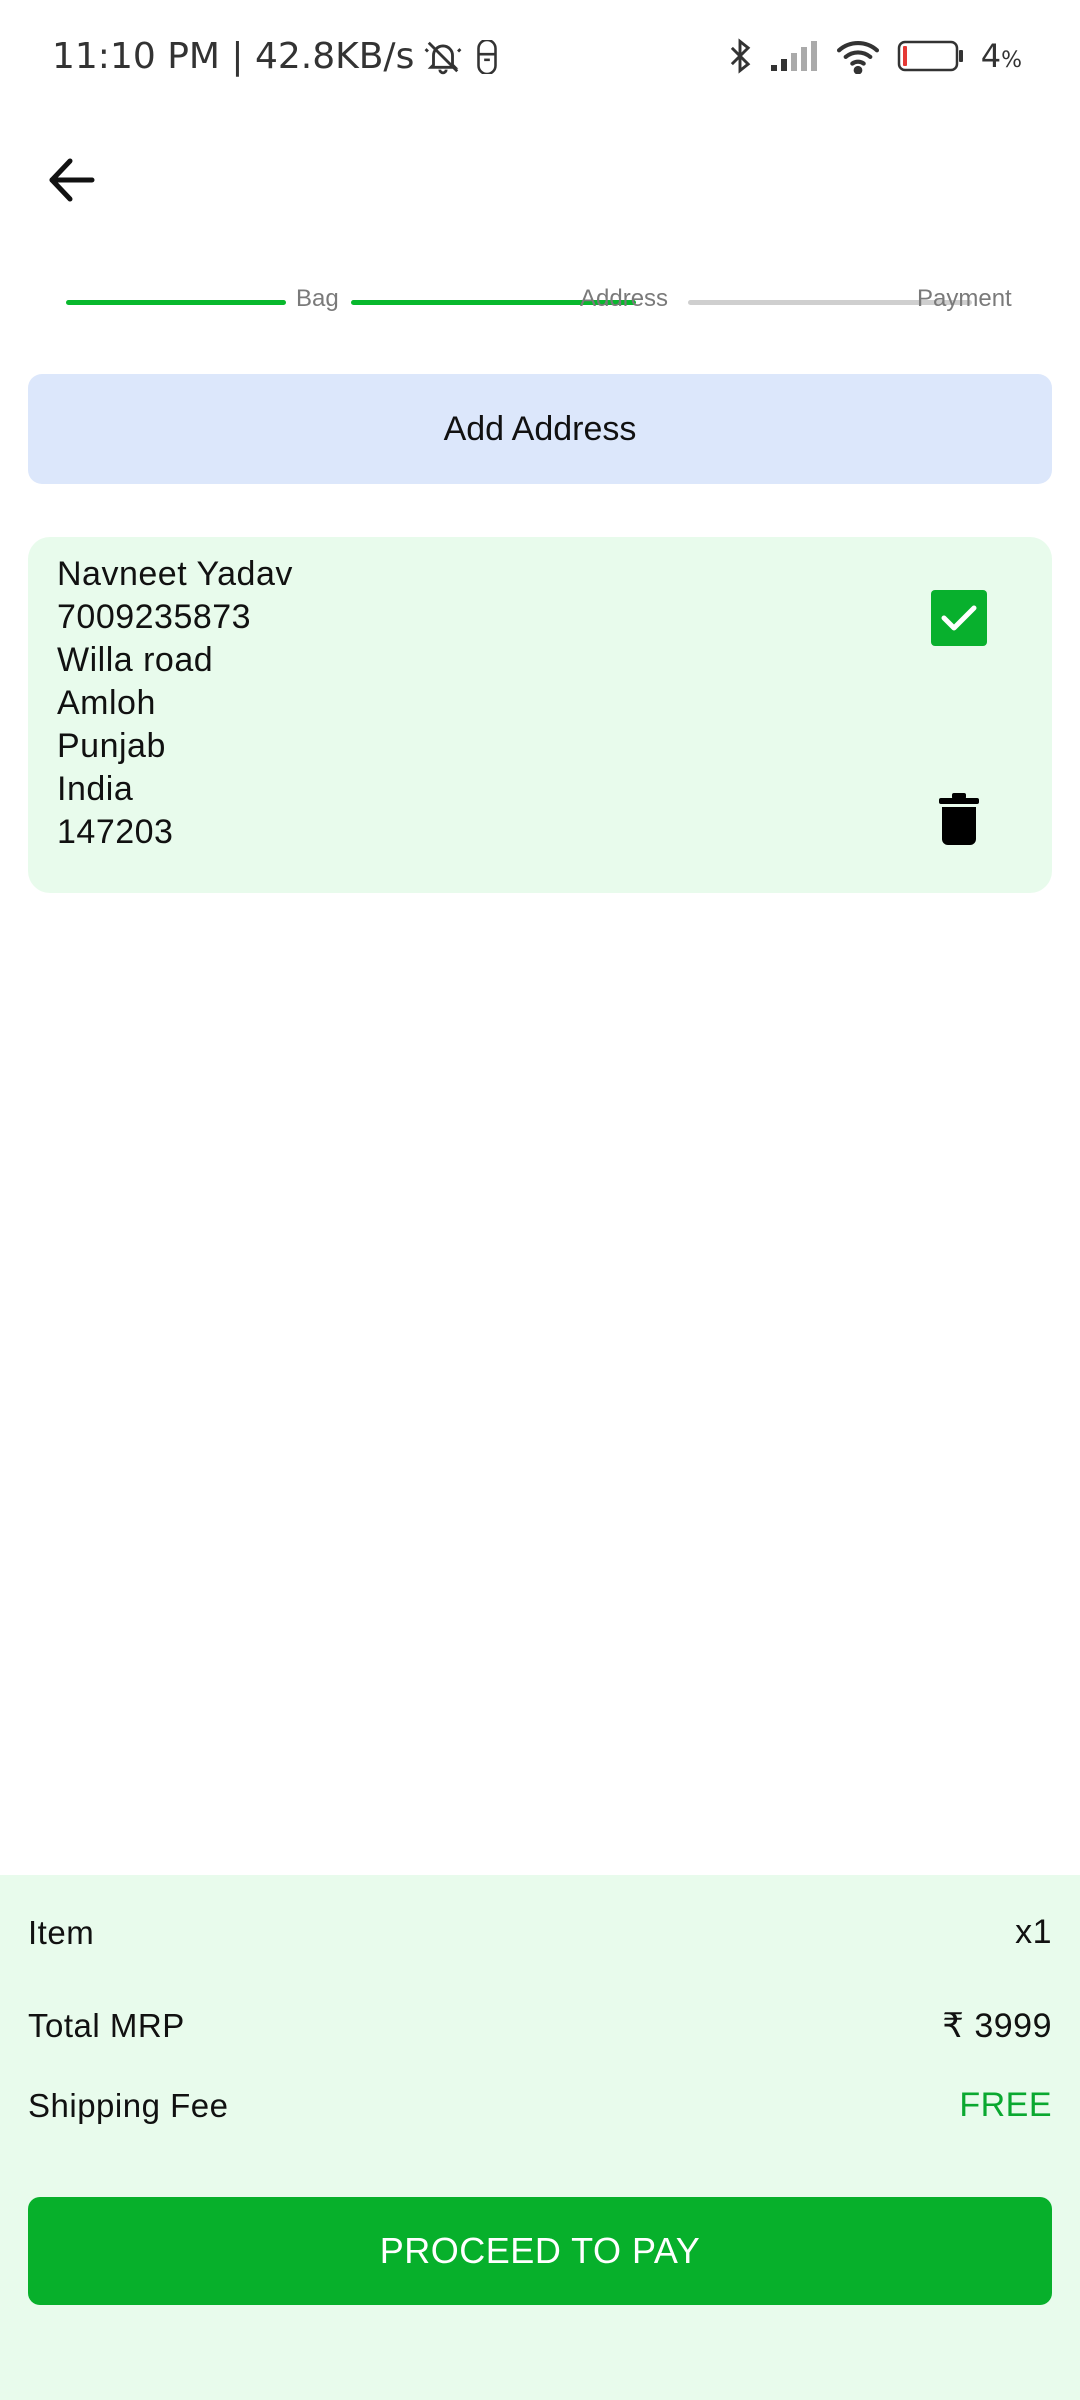 This screenshot has width=1080, height=2400. Describe the element at coordinates (443, 57) in the screenshot. I see `mute-bell-icon` at that location.